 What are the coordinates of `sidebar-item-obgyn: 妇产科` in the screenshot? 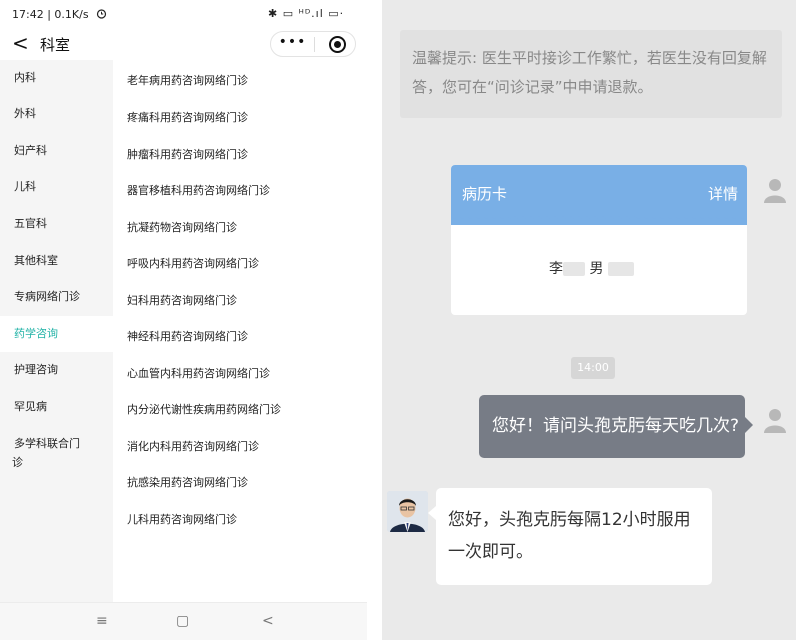 It's located at (56, 152).